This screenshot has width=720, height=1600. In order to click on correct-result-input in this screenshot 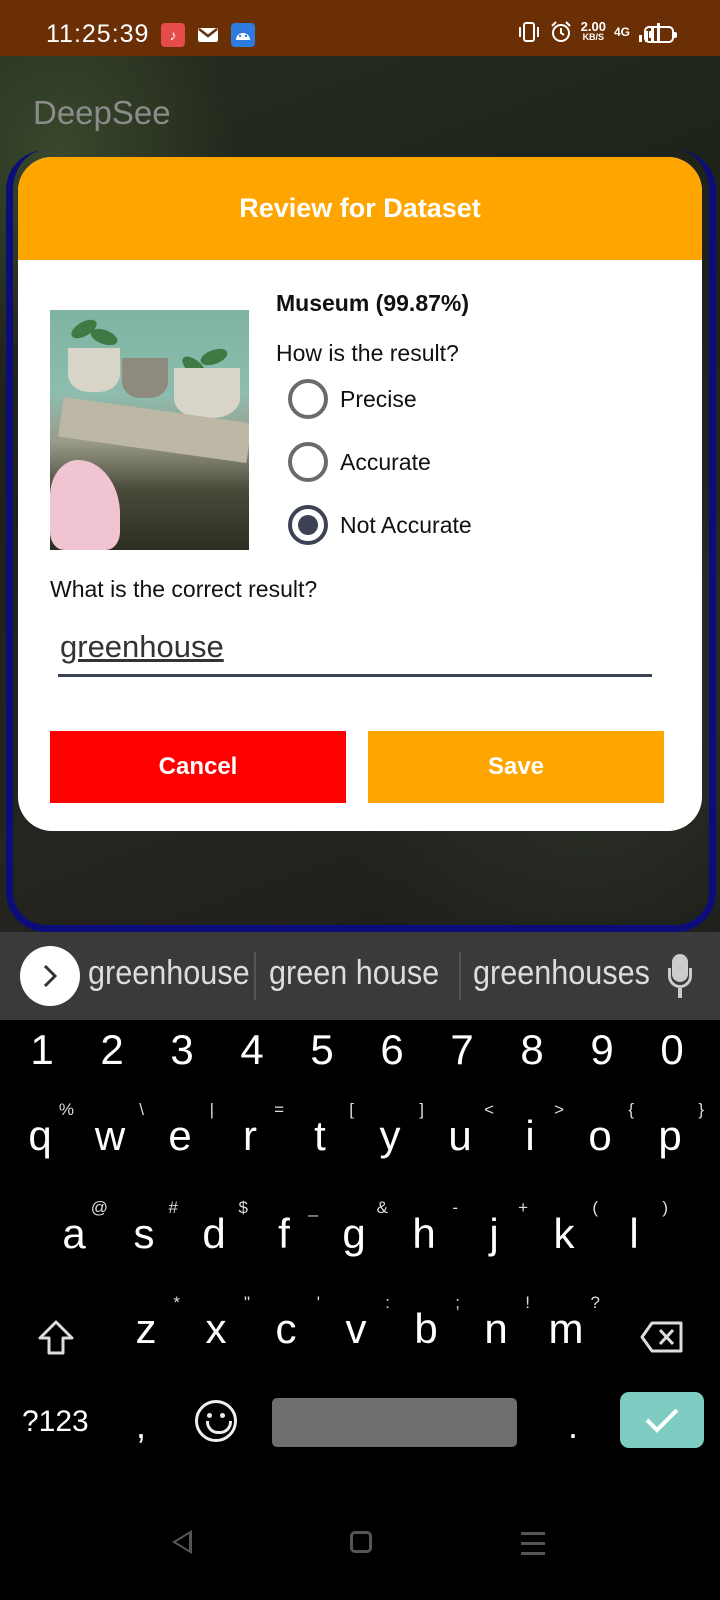, I will do `click(355, 648)`.